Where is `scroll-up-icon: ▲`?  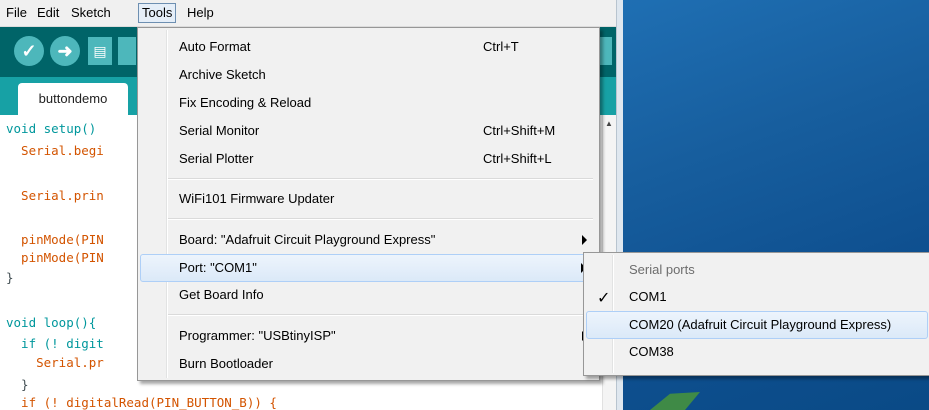 scroll-up-icon: ▲ is located at coordinates (609, 123).